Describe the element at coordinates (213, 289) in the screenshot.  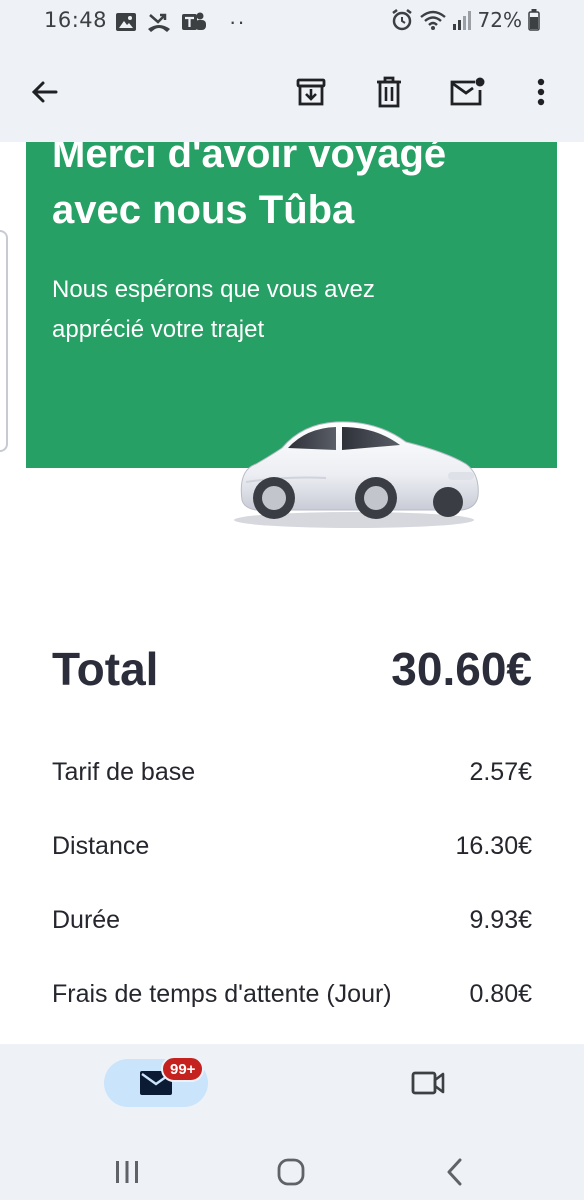
I see `hero-subtitle-line-1: Nous espérons que vous avez` at that location.